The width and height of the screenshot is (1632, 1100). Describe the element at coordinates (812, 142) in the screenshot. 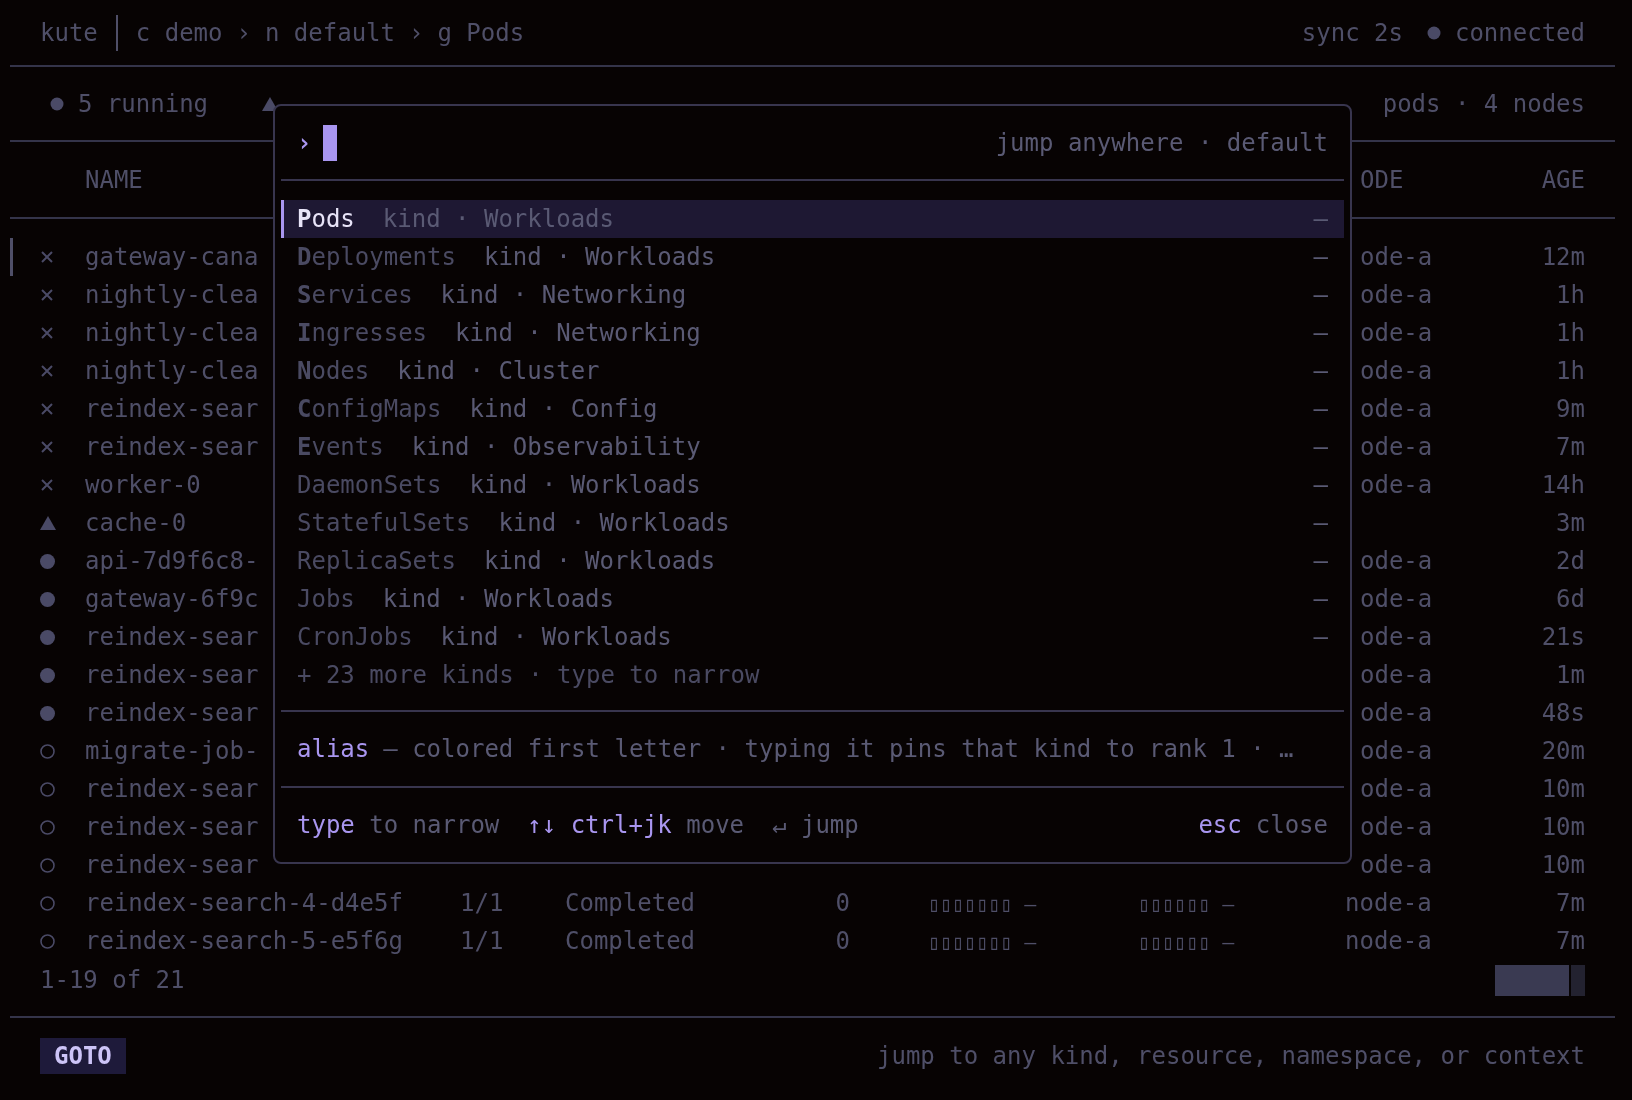

I see `search-field: › jump anywhere · default` at that location.